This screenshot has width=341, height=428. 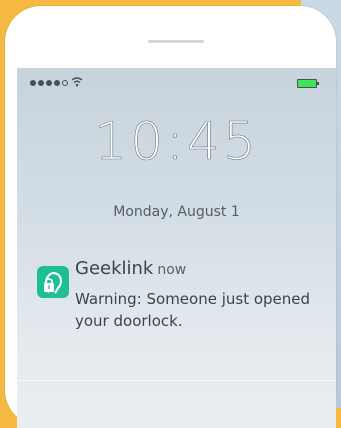 I want to click on divider, so click(x=176, y=380).